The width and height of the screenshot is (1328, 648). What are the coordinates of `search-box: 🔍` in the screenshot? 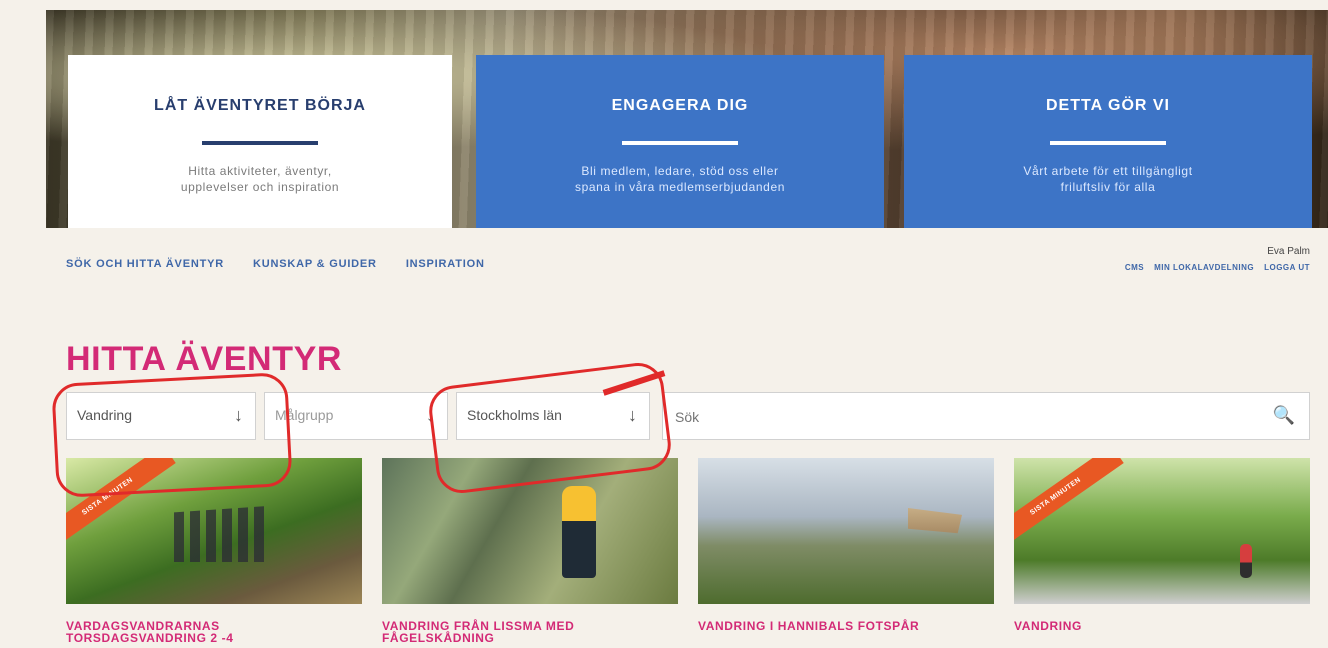 It's located at (986, 416).